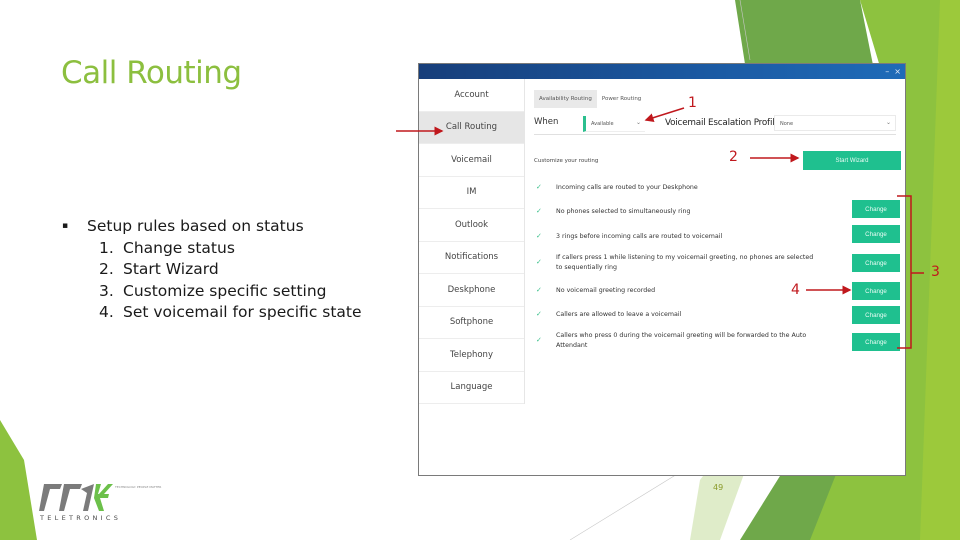 This screenshot has height=540, width=960. What do you see at coordinates (471, 290) in the screenshot?
I see `sidebar-item-deskphone: Deskphone` at bounding box center [471, 290].